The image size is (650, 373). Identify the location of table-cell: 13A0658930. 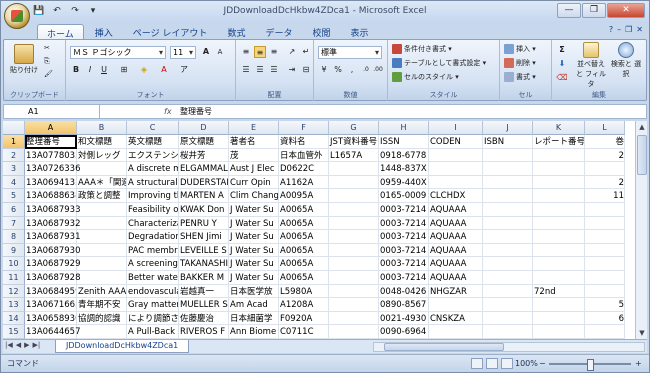
(51, 318).